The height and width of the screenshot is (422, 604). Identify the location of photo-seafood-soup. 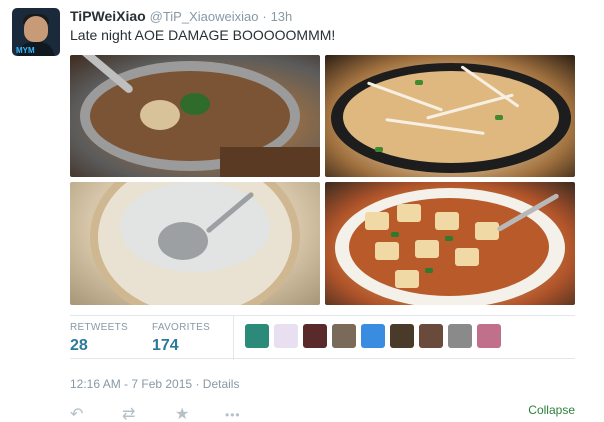
(195, 116).